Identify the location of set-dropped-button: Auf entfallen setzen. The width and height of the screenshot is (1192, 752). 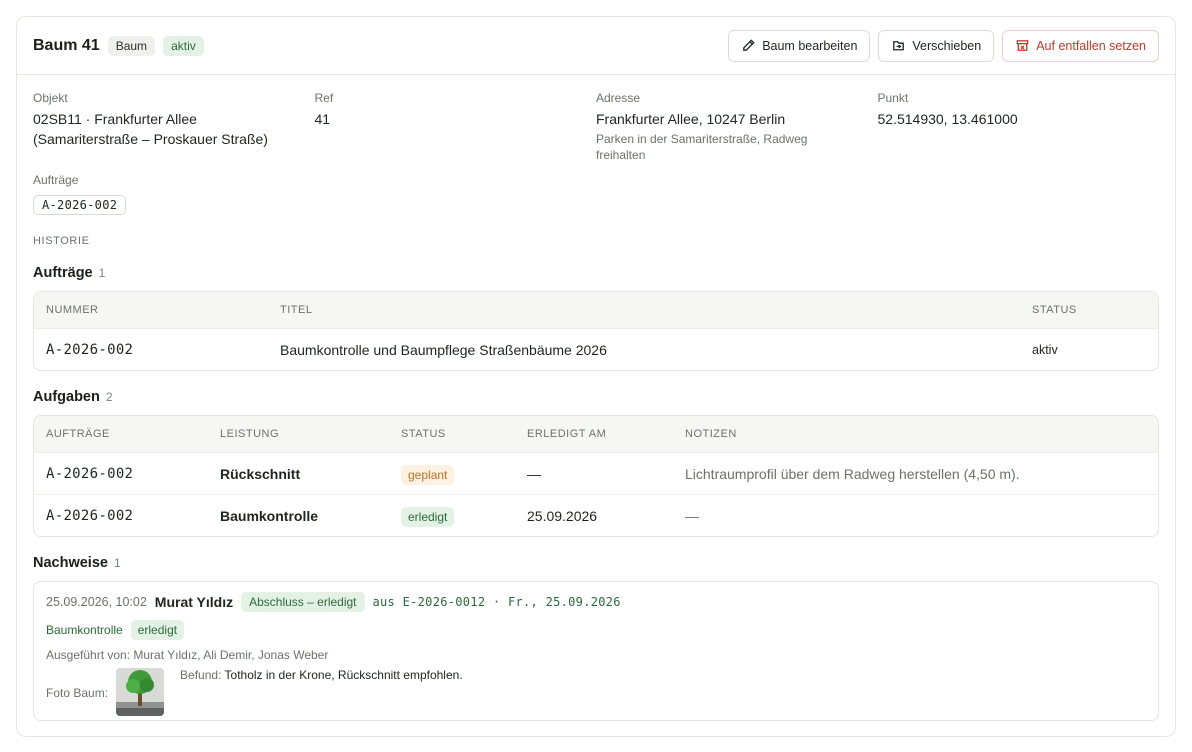
(1080, 45).